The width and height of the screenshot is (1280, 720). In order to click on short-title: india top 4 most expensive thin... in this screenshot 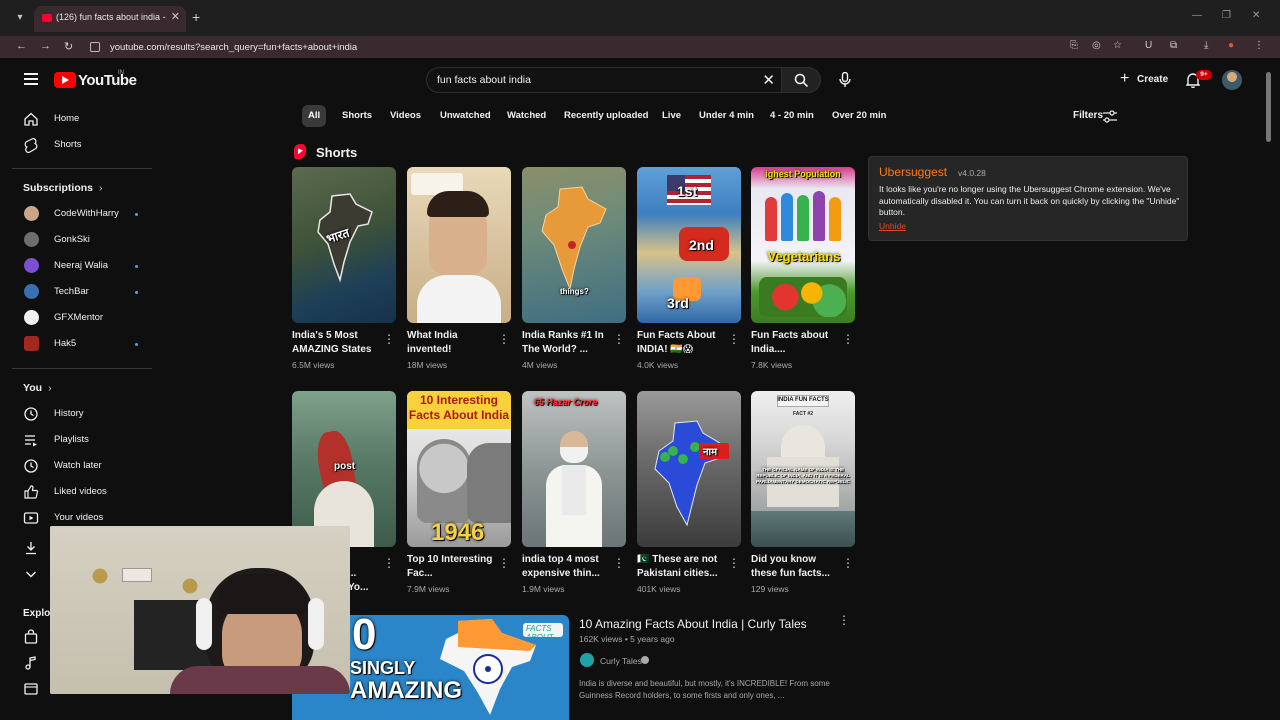, I will do `click(567, 567)`.